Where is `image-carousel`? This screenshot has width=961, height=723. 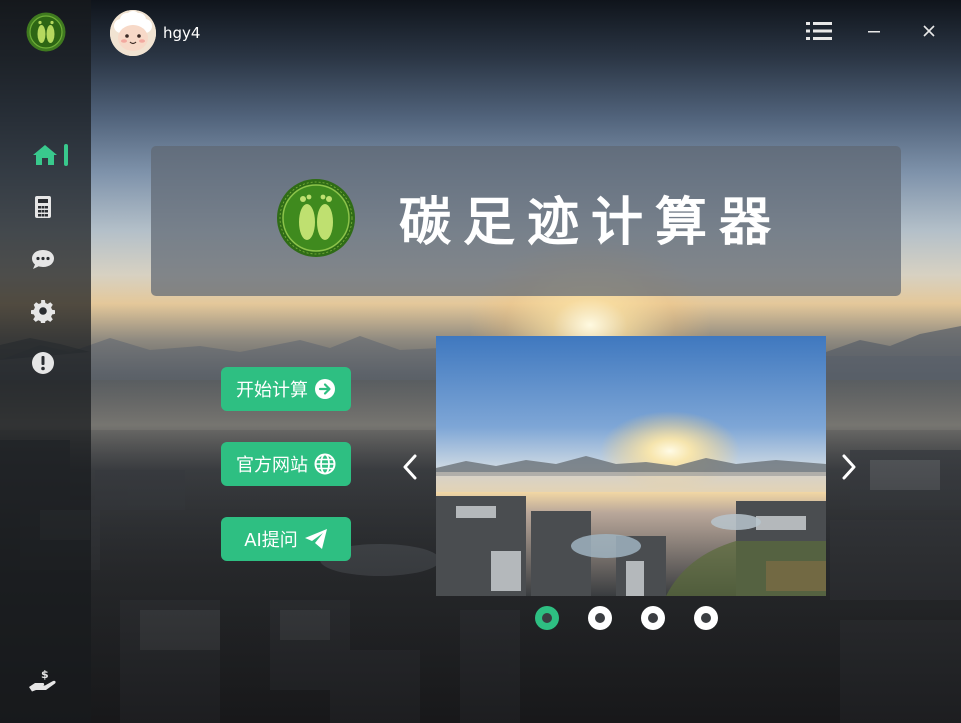
image-carousel is located at coordinates (631, 466).